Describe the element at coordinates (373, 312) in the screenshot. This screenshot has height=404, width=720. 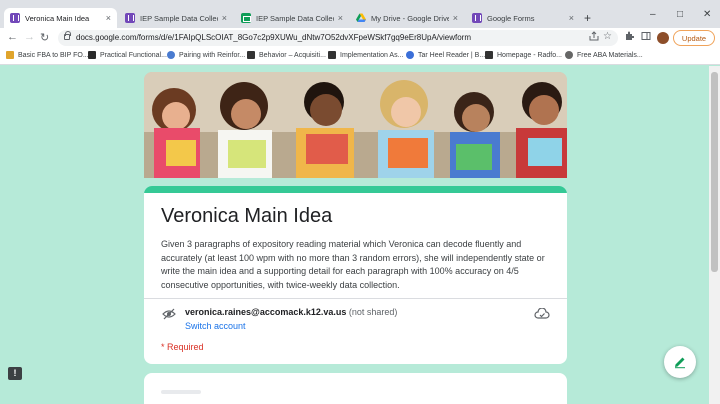
I see `not-shared-label: (not shared)` at that location.